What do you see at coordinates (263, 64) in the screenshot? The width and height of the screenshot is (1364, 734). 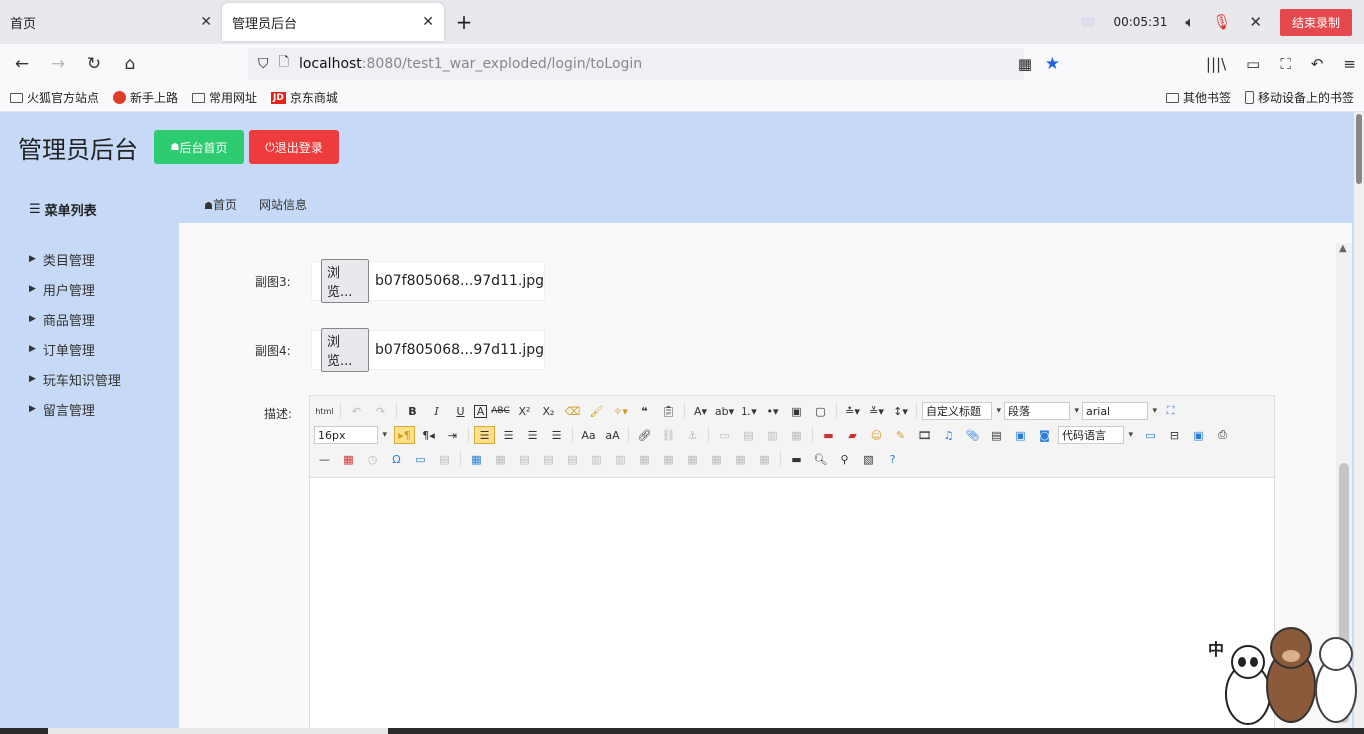 I see `shield-icon: ⛉` at bounding box center [263, 64].